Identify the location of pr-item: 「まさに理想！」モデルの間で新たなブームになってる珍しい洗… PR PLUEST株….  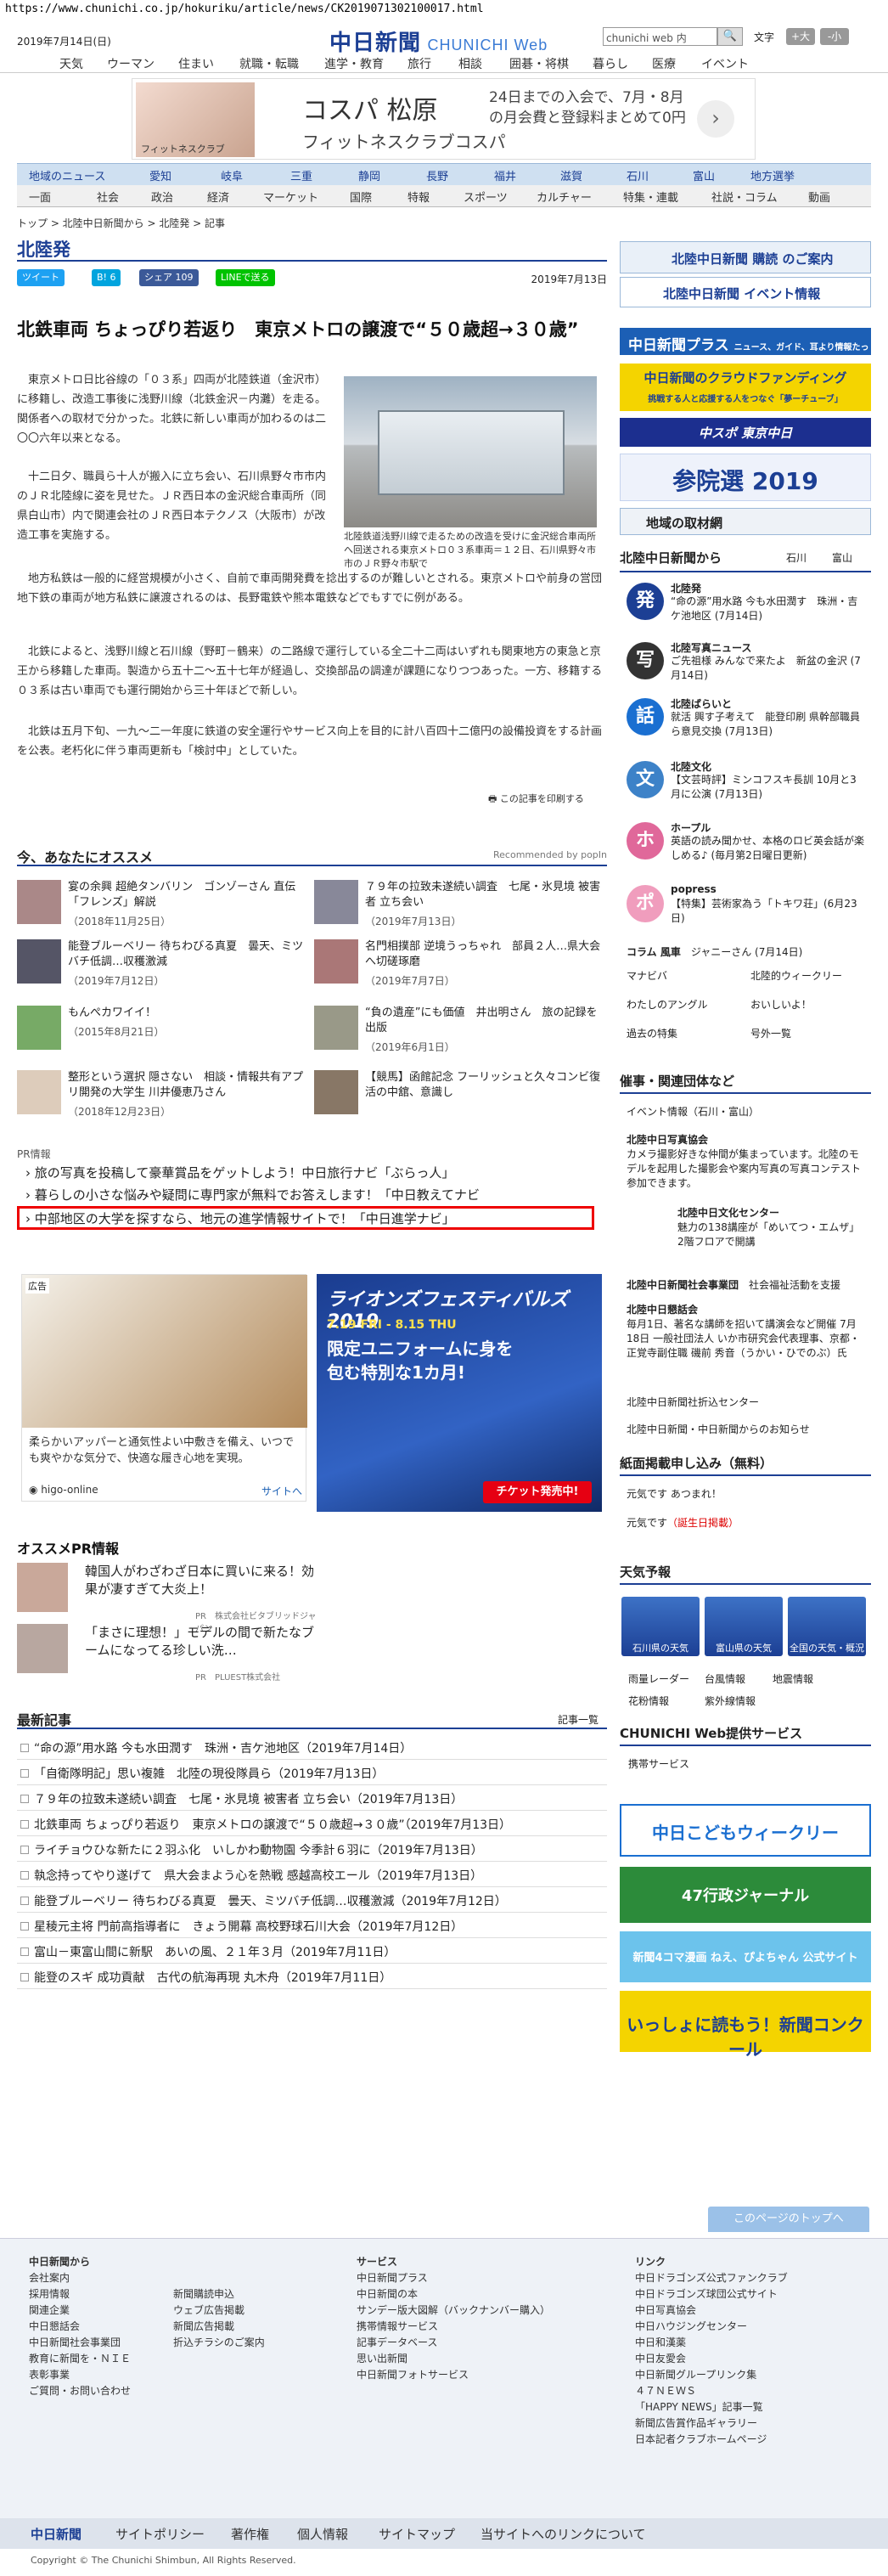
(170, 1653).